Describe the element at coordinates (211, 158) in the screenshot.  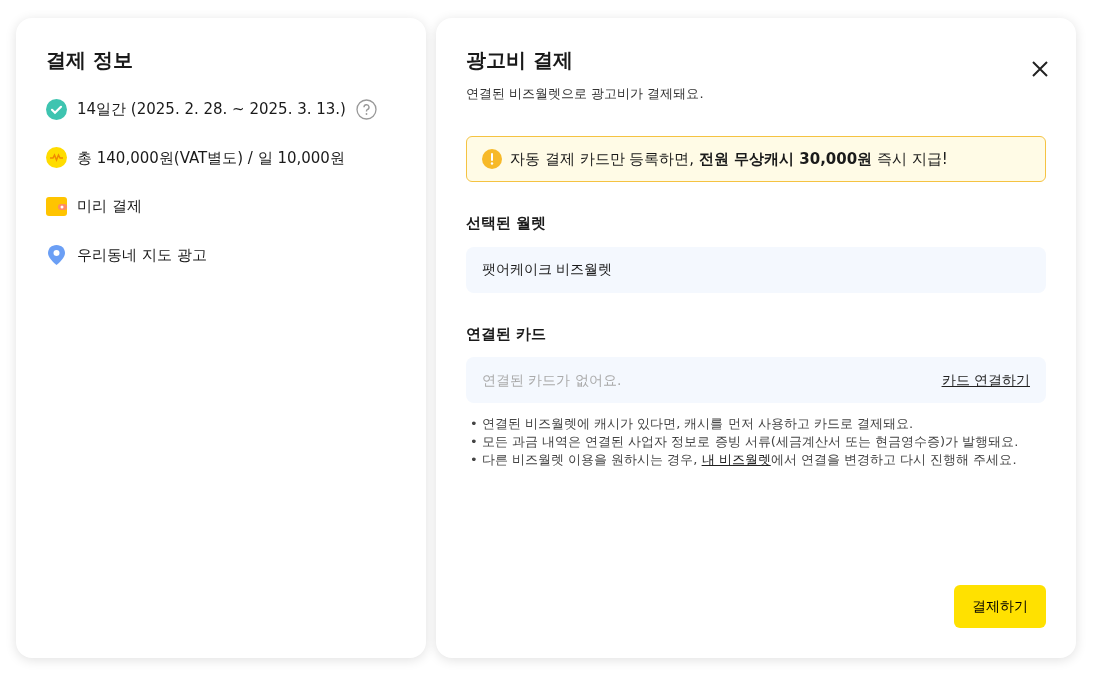
I see `info-text: 총 140,000원(VAT별도) / 일 10,000원` at that location.